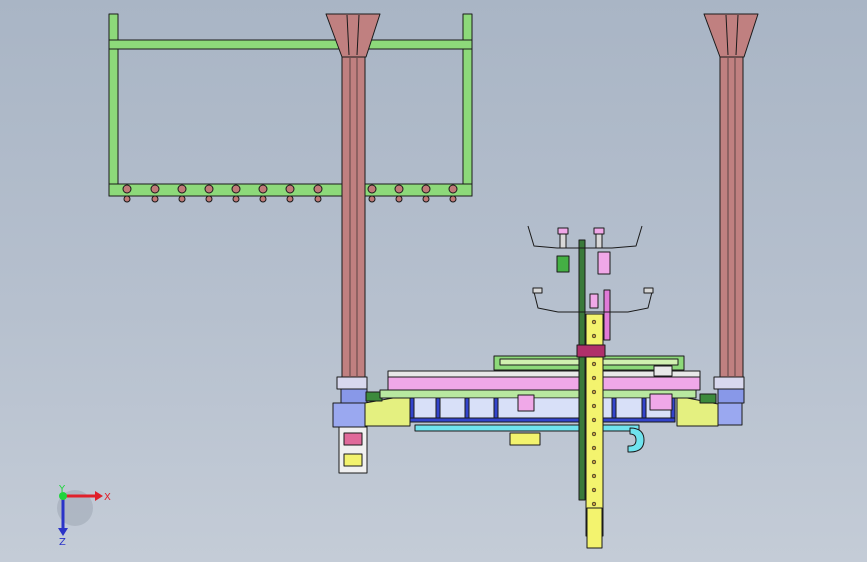  What do you see at coordinates (529, 438) in the screenshot?
I see `cyan-pipe` at bounding box center [529, 438].